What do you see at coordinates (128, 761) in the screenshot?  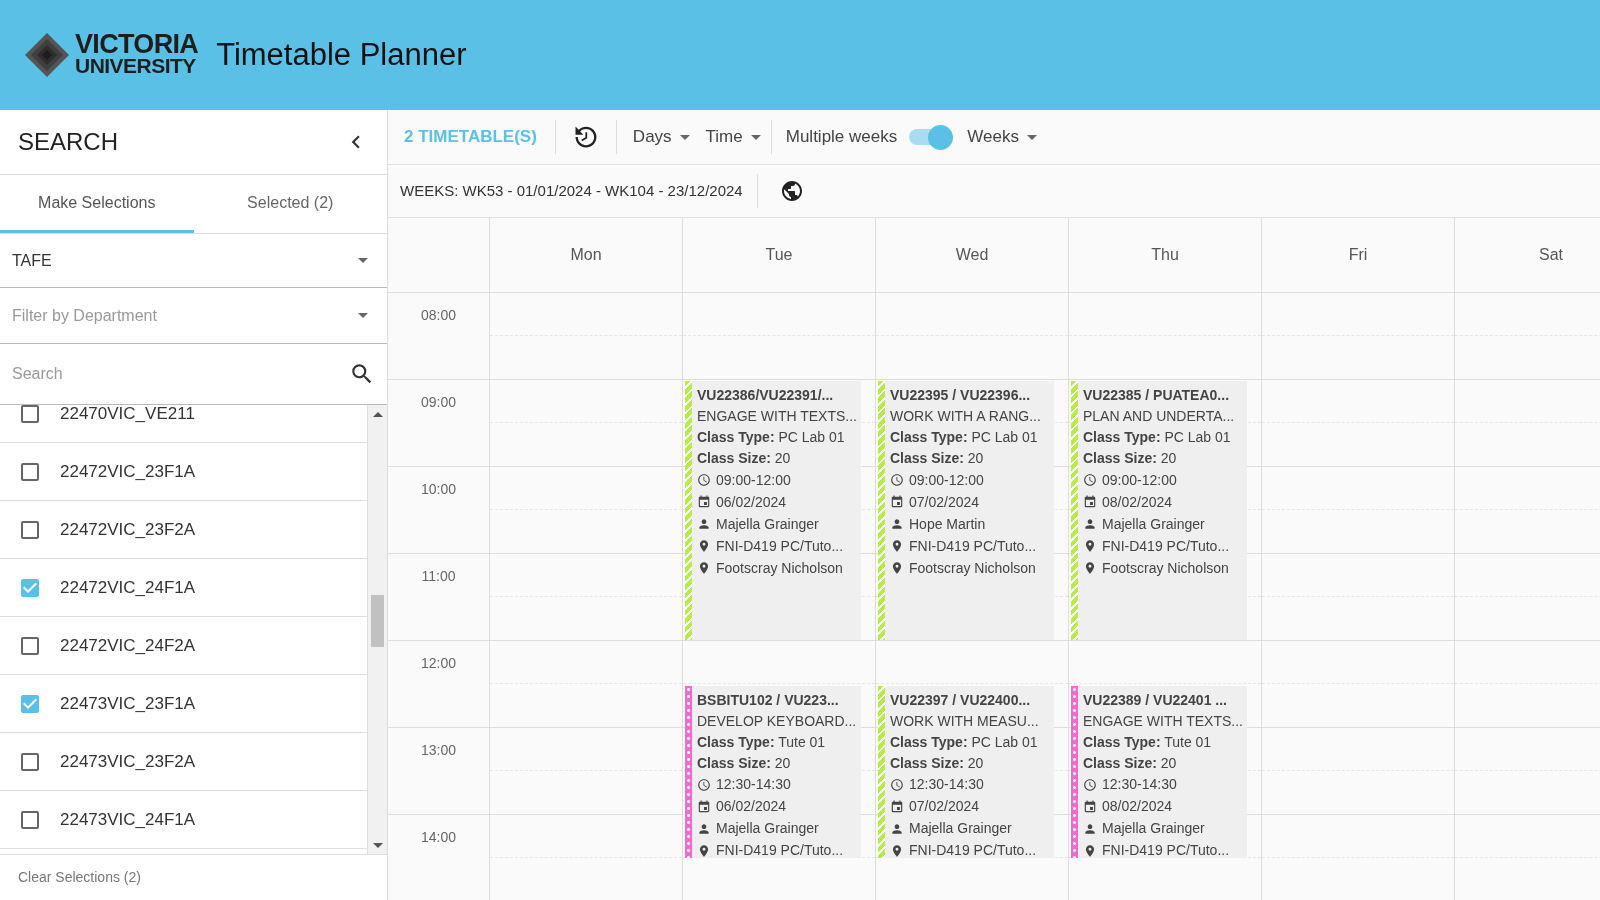 I see `selection-label: 22473VIC_23F2A` at bounding box center [128, 761].